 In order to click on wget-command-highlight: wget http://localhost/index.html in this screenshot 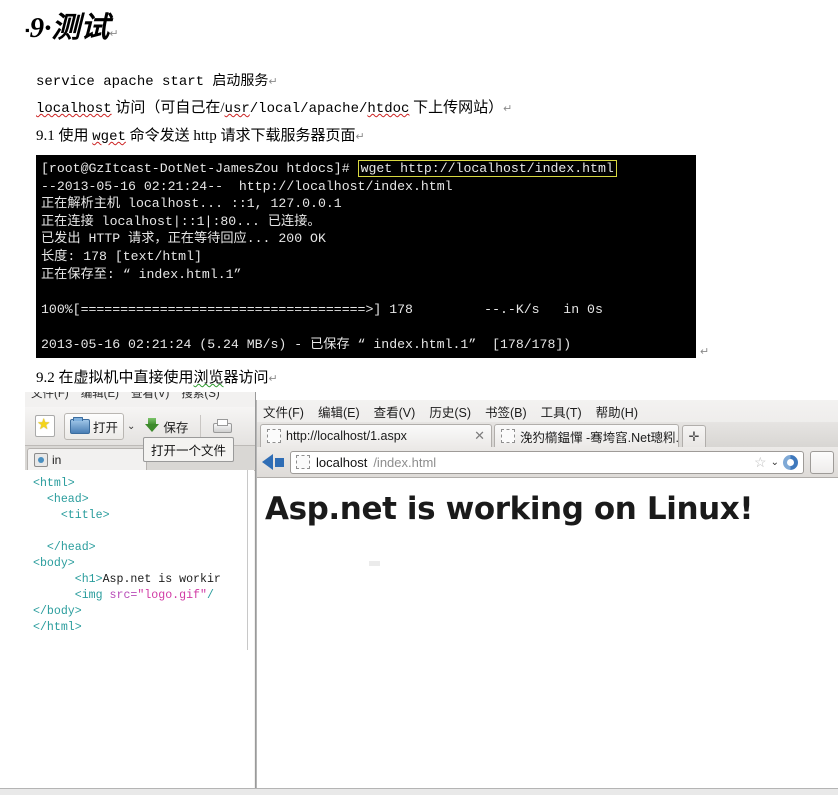, I will do `click(487, 168)`.